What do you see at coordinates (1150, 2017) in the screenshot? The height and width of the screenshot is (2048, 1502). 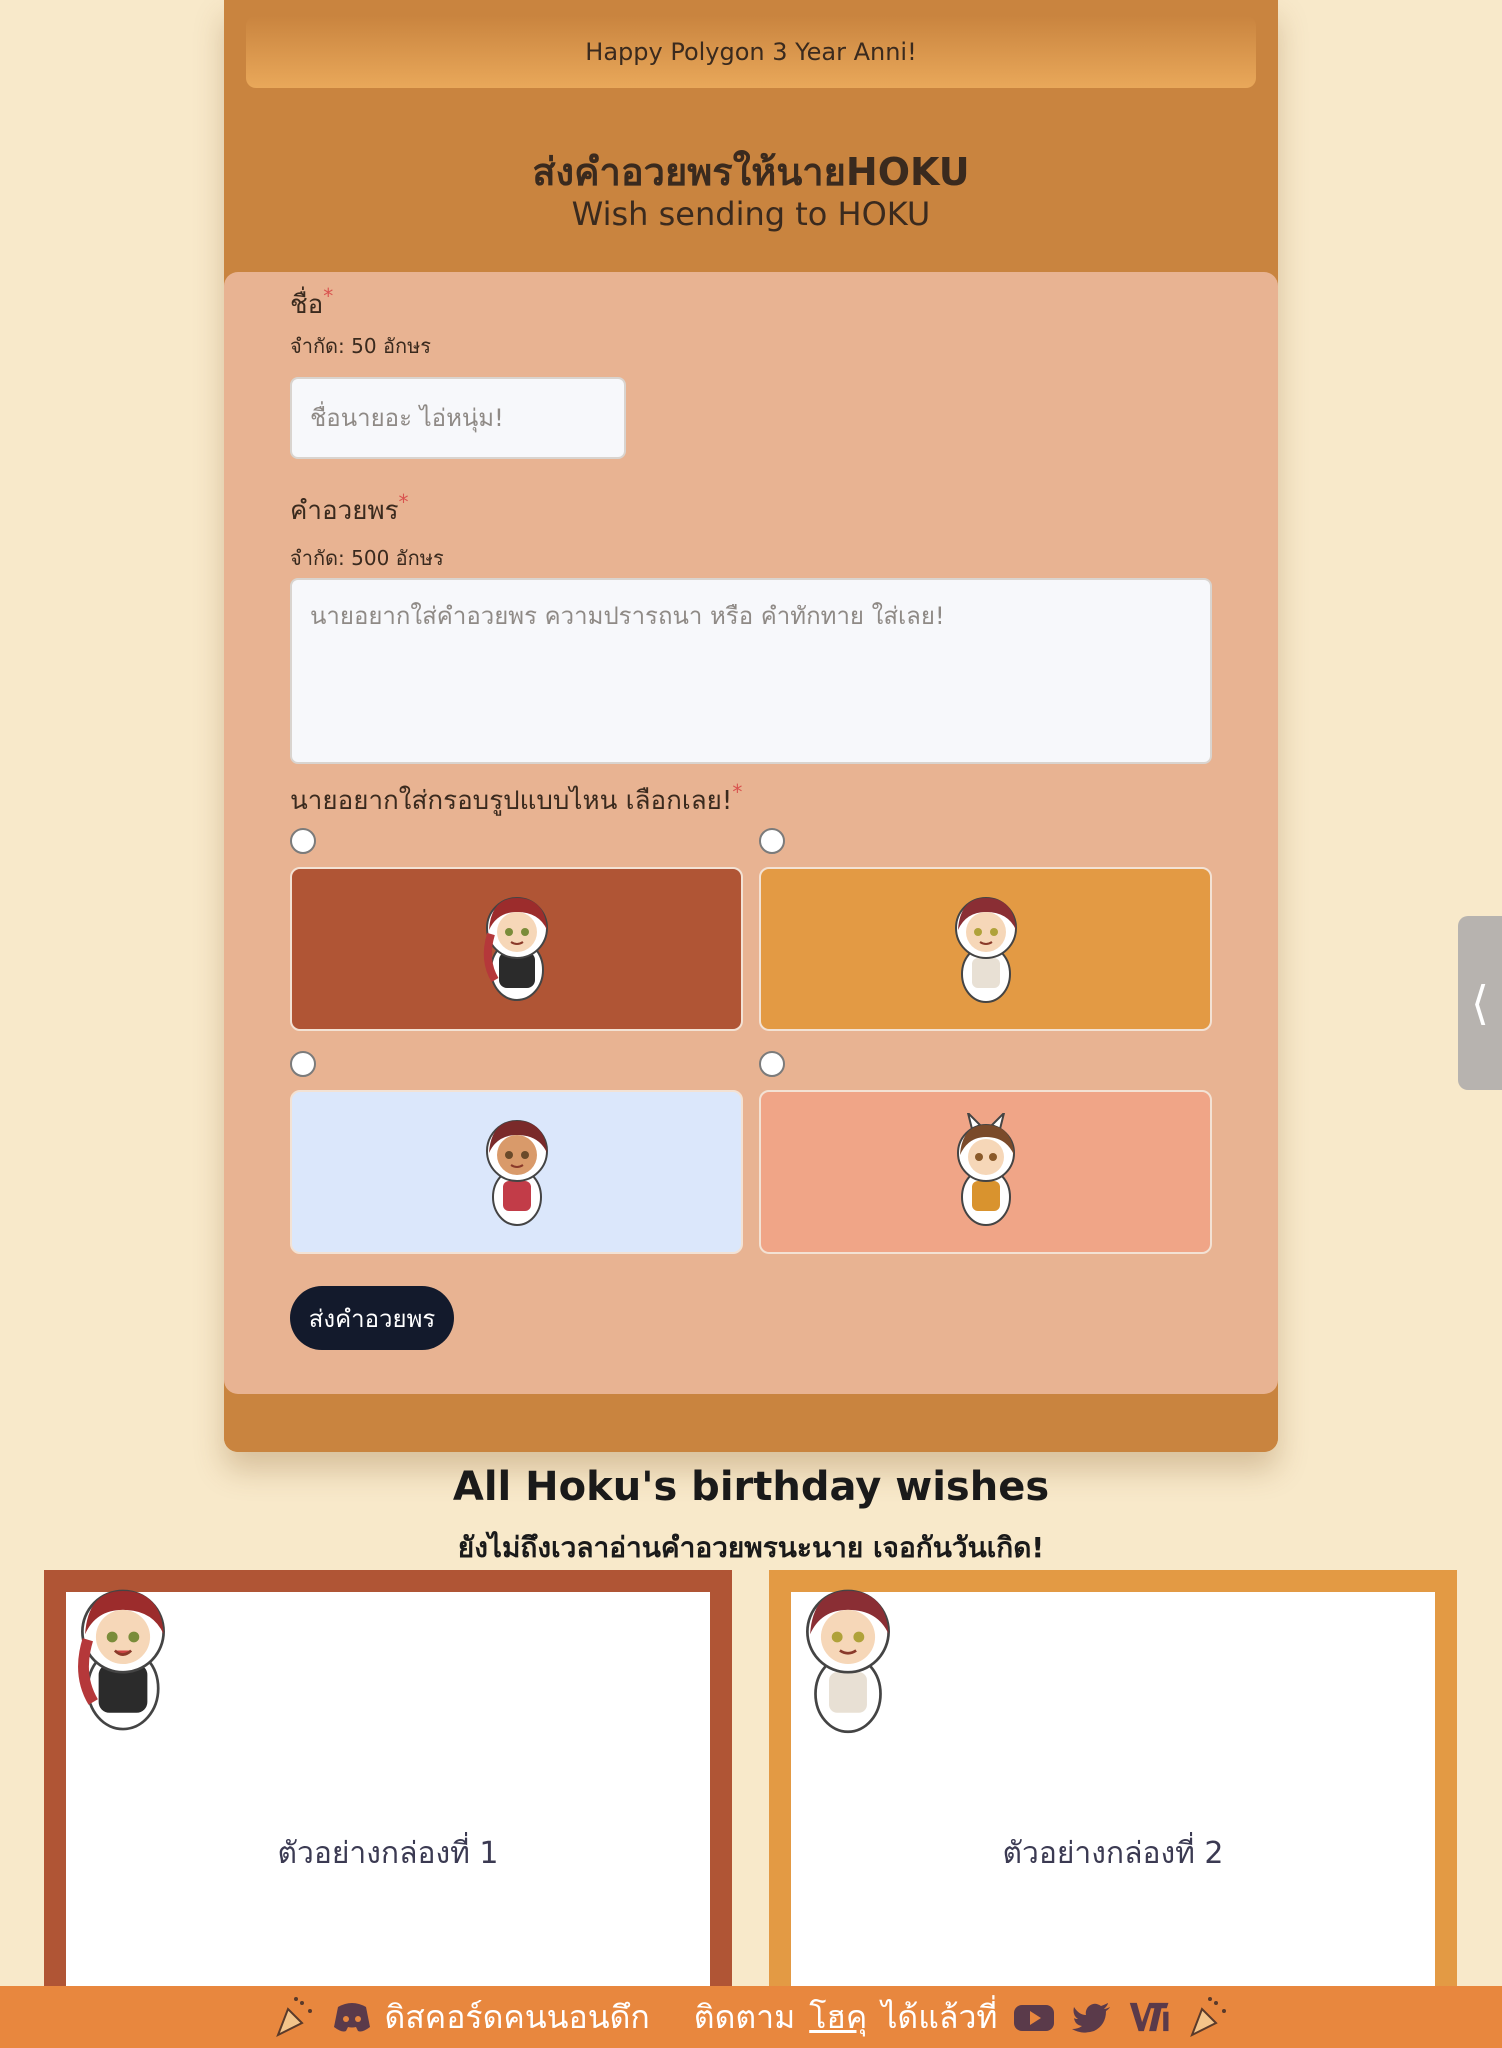 I see `vti-logo-icon` at bounding box center [1150, 2017].